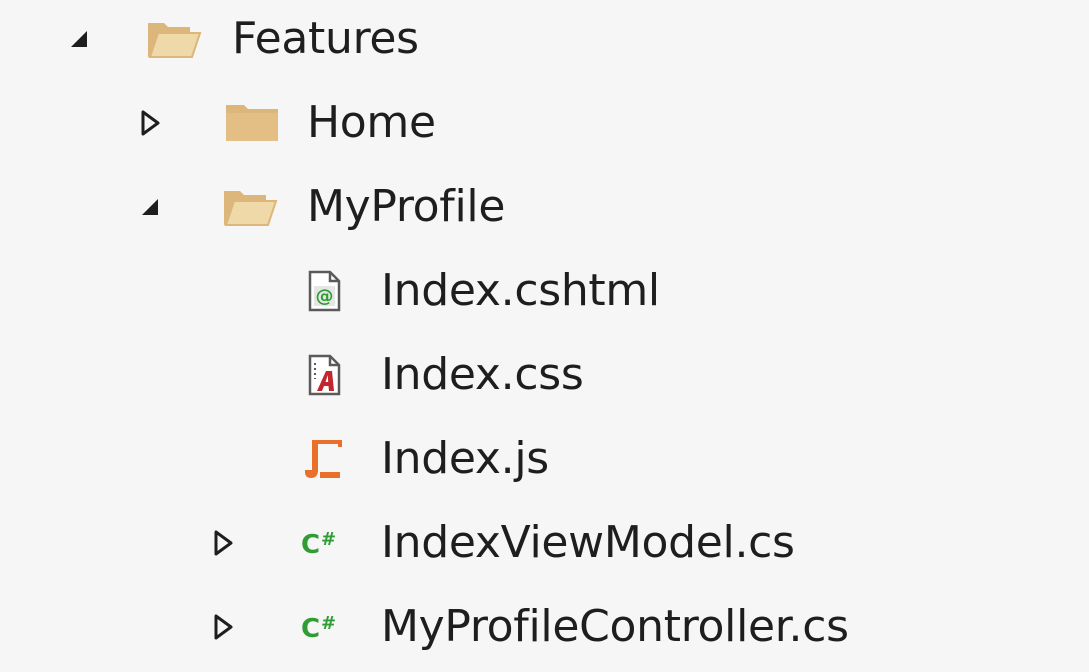 The image size is (1089, 672). Describe the element at coordinates (588, 542) in the screenshot. I see `tree-node-label: IndexViewModel.cs` at that location.